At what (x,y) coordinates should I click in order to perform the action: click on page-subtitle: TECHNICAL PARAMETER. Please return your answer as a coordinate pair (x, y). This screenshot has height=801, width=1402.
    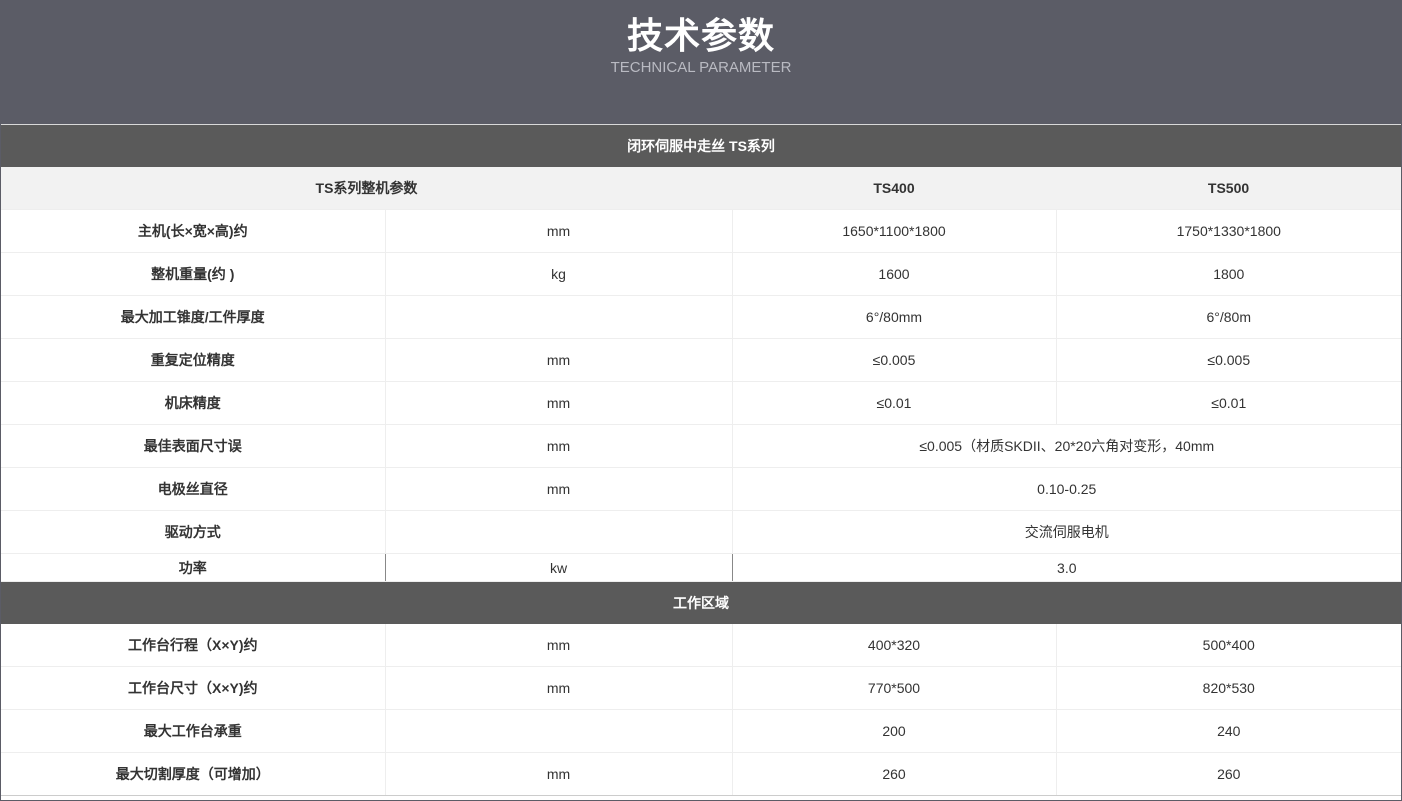
    Looking at the image, I should click on (701, 67).